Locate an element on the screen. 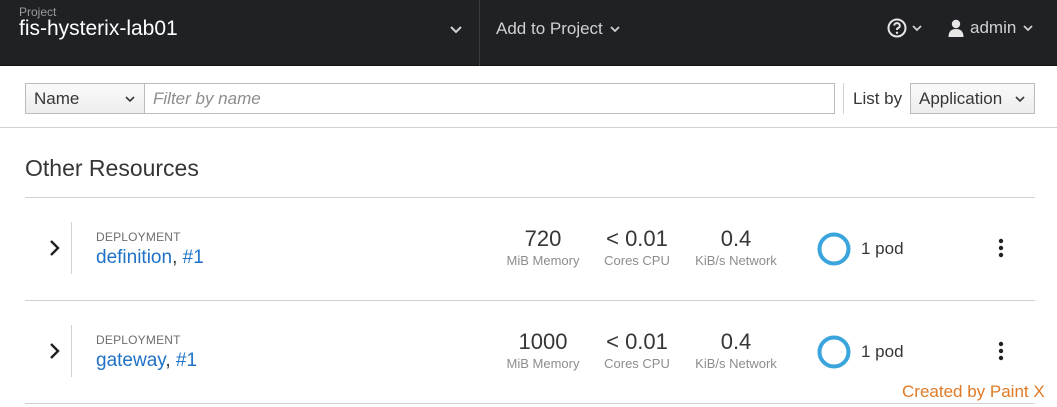 The height and width of the screenshot is (407, 1057). memory-metric: 1000 MiB Memory is located at coordinates (543, 350).